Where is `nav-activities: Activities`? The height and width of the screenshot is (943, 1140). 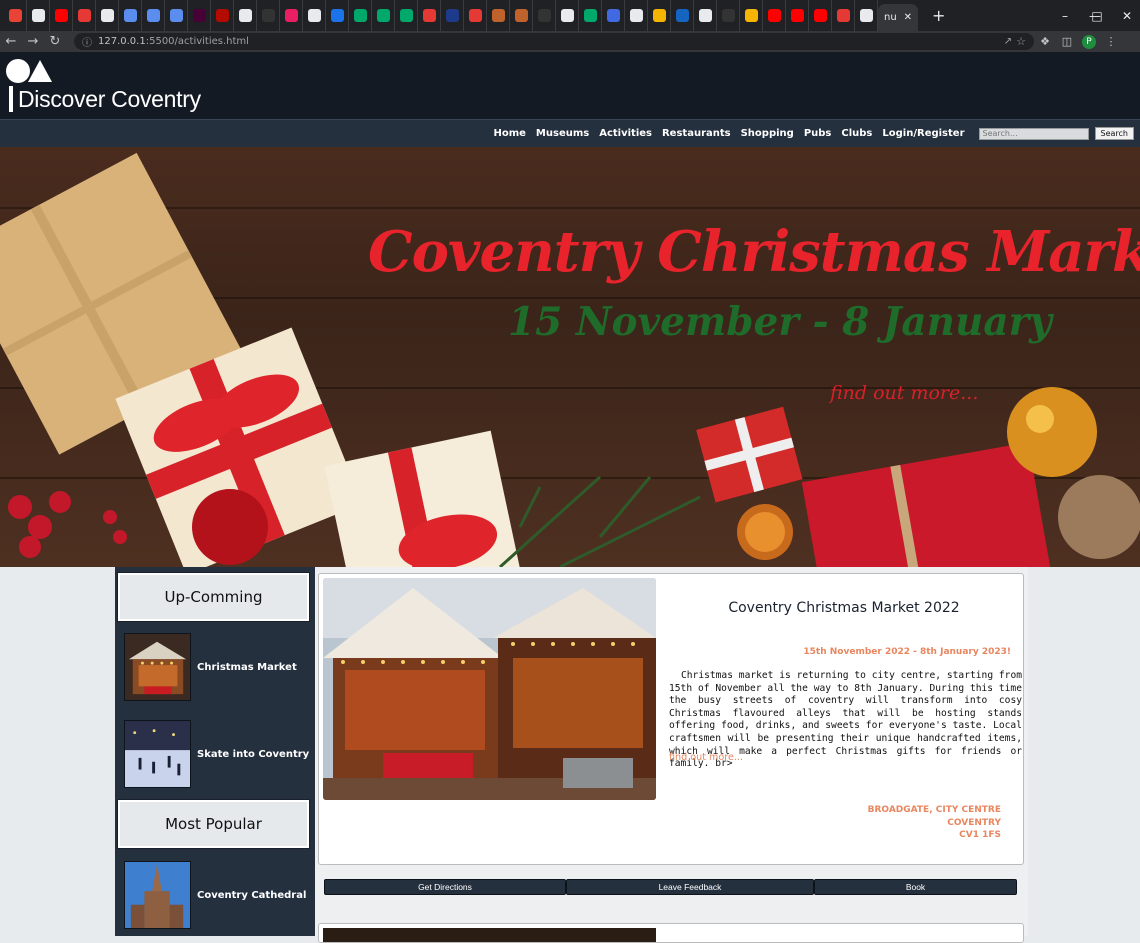 nav-activities: Activities is located at coordinates (625, 133).